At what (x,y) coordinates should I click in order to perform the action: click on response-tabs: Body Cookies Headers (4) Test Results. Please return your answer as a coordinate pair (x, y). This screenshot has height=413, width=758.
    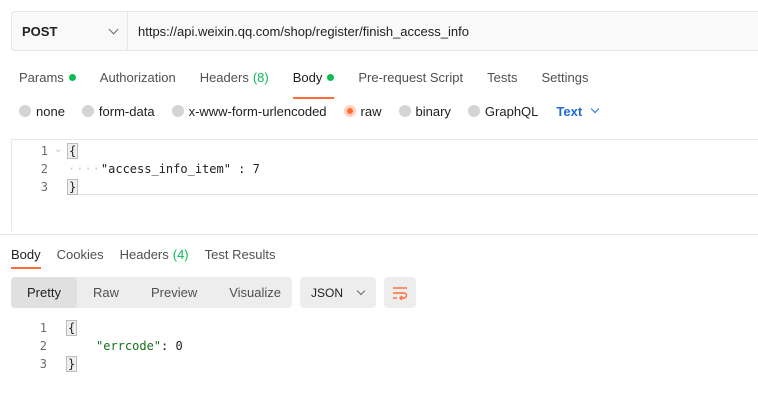
    Looking at the image, I should click on (151, 257).